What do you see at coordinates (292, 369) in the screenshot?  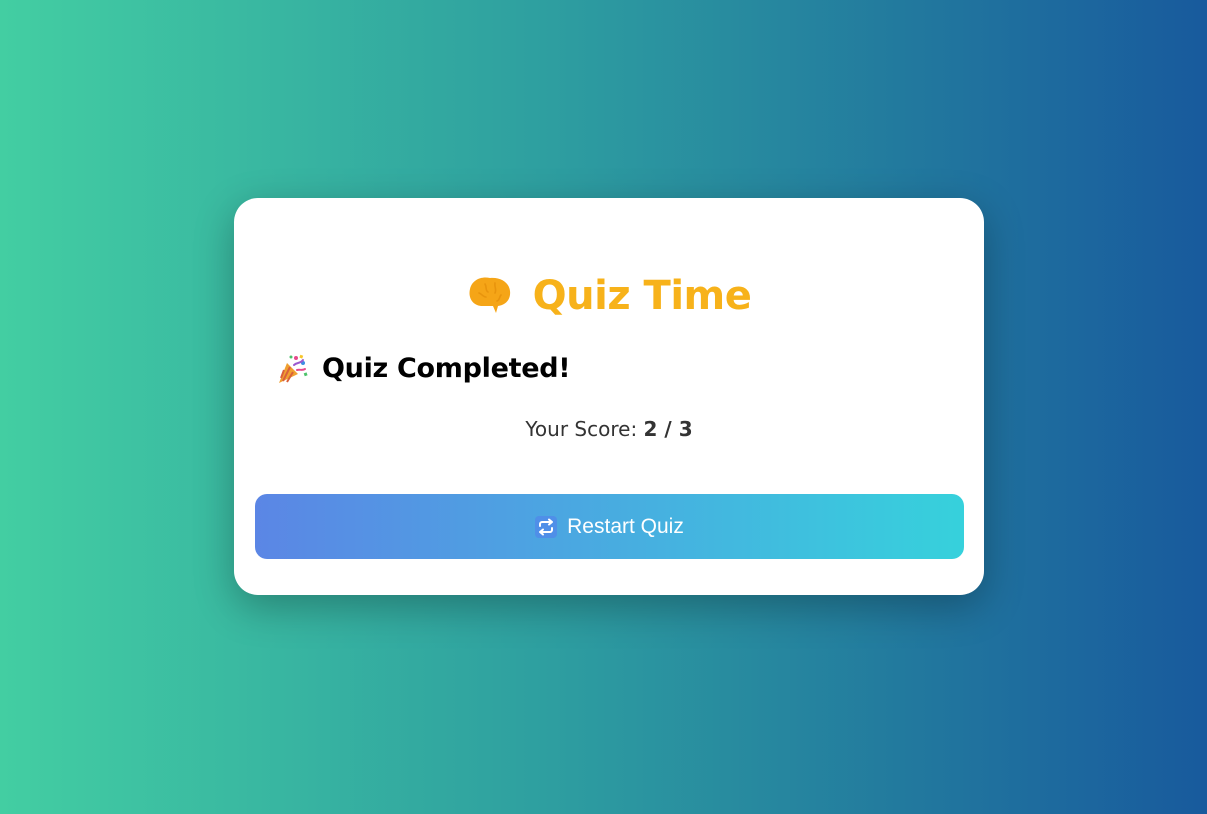 I see `party-popper-icon` at bounding box center [292, 369].